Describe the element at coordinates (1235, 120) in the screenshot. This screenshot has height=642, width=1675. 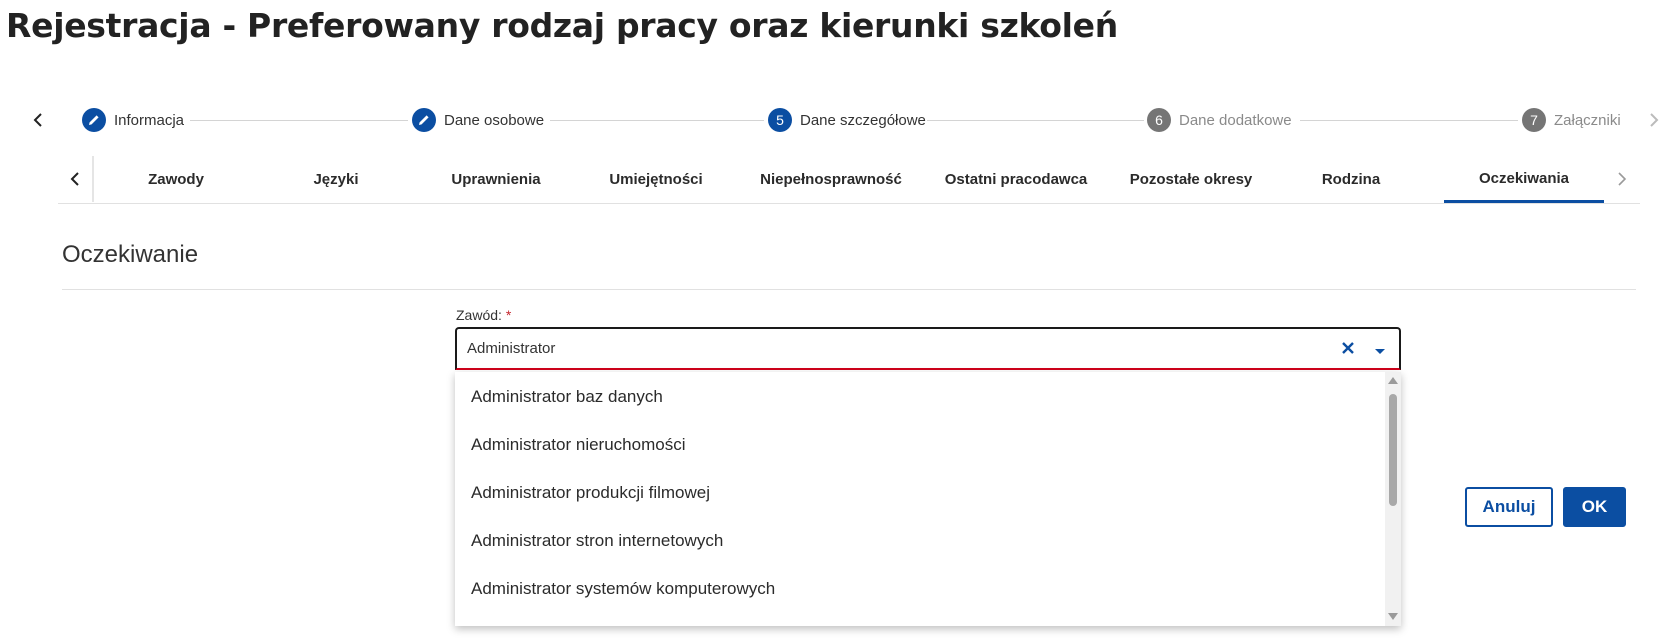
I see `step-label: Dane dodatkowe` at that location.